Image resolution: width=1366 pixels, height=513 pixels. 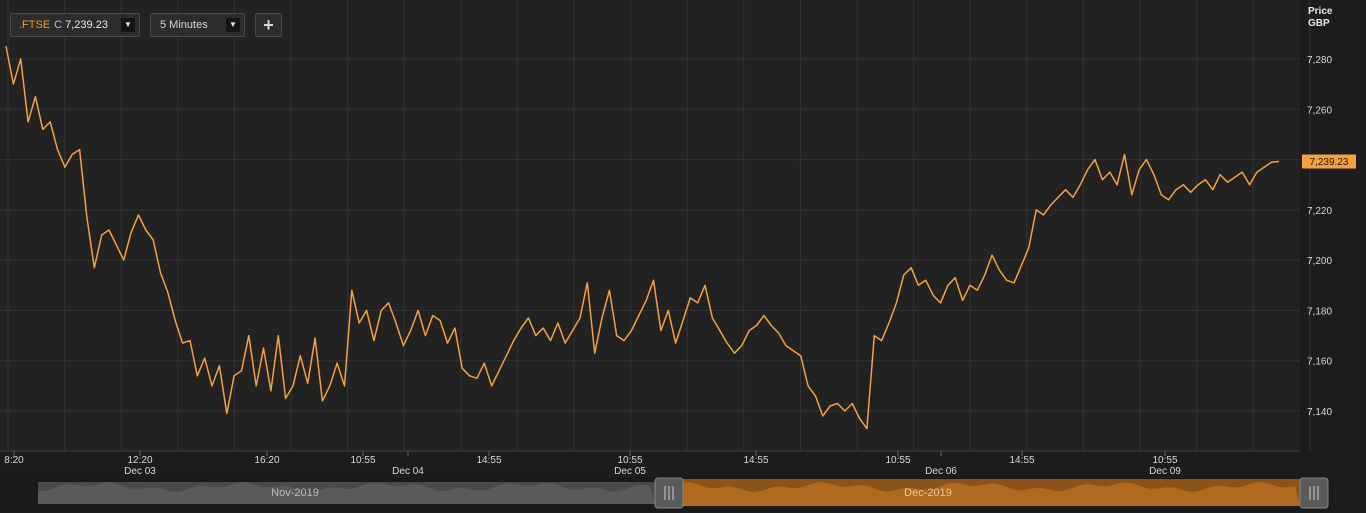 What do you see at coordinates (86, 25) in the screenshot?
I see `instrument-last-price: 7,239.23` at bounding box center [86, 25].